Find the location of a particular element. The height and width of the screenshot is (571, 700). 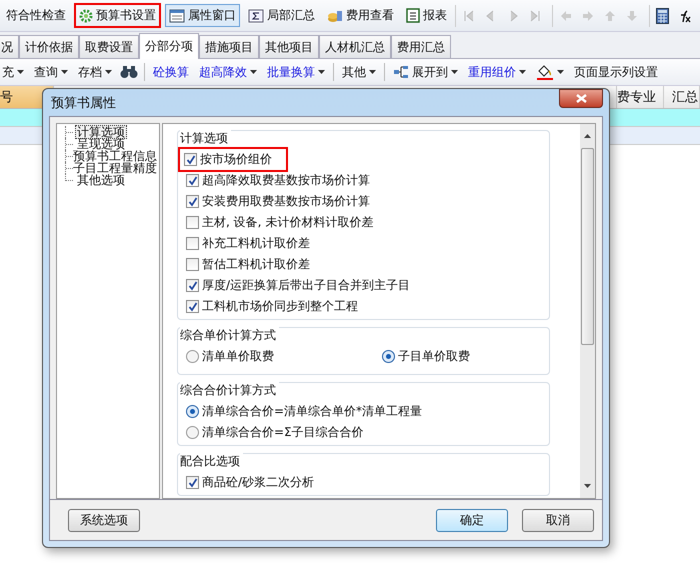

scrollbar is located at coordinates (587, 311).